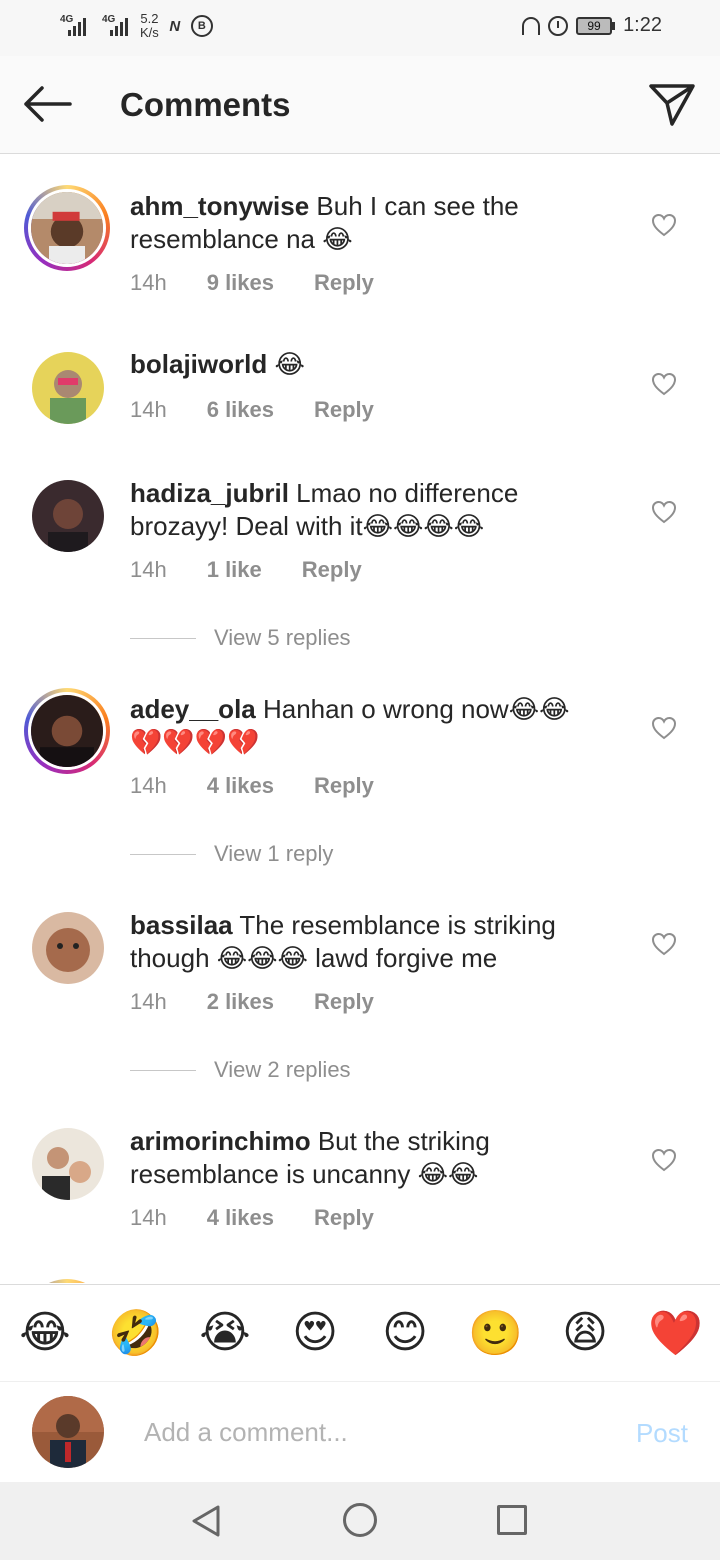 The width and height of the screenshot is (720, 1560). Describe the element at coordinates (365, 726) in the screenshot. I see `comment-text: adey__ola Hanhan o wrong now😂😂 💔💔💔💔` at that location.